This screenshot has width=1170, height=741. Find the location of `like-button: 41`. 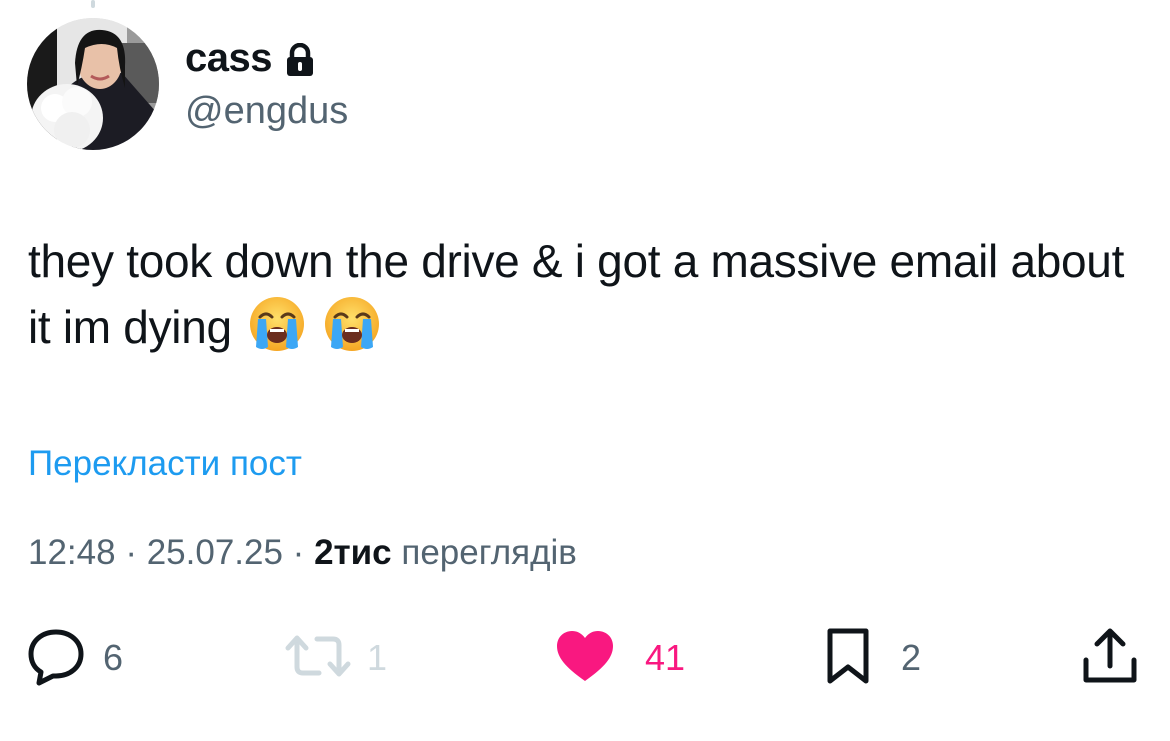

like-button: 41 is located at coordinates (620, 658).